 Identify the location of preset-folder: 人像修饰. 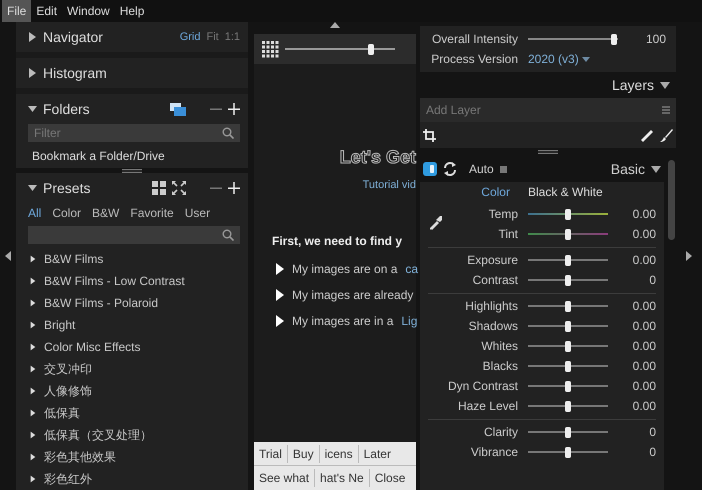
(68, 391).